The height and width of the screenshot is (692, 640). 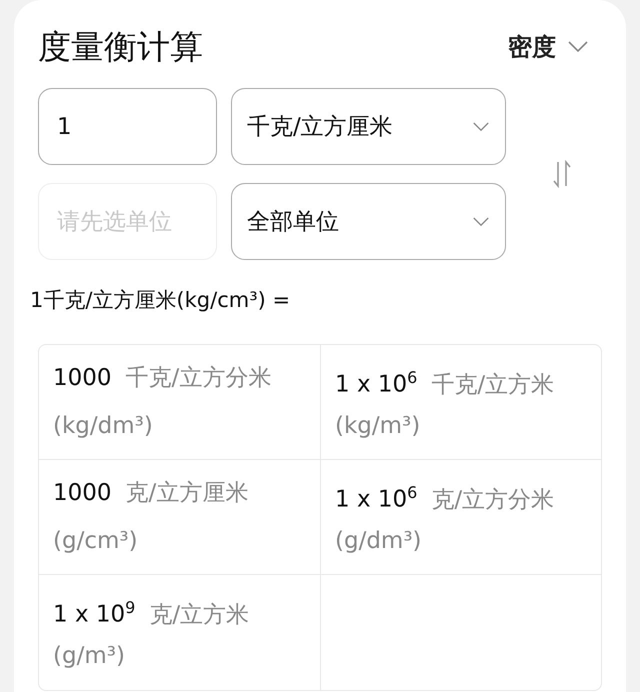 I want to click on swap-icon, so click(x=562, y=174).